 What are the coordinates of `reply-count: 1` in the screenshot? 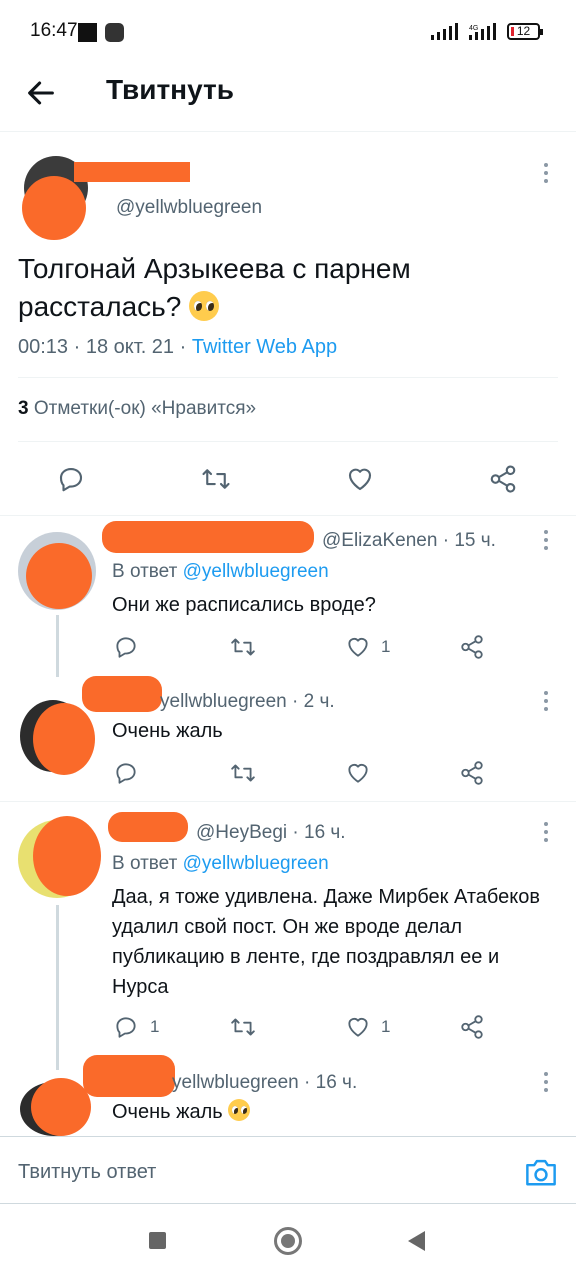 It's located at (155, 1026).